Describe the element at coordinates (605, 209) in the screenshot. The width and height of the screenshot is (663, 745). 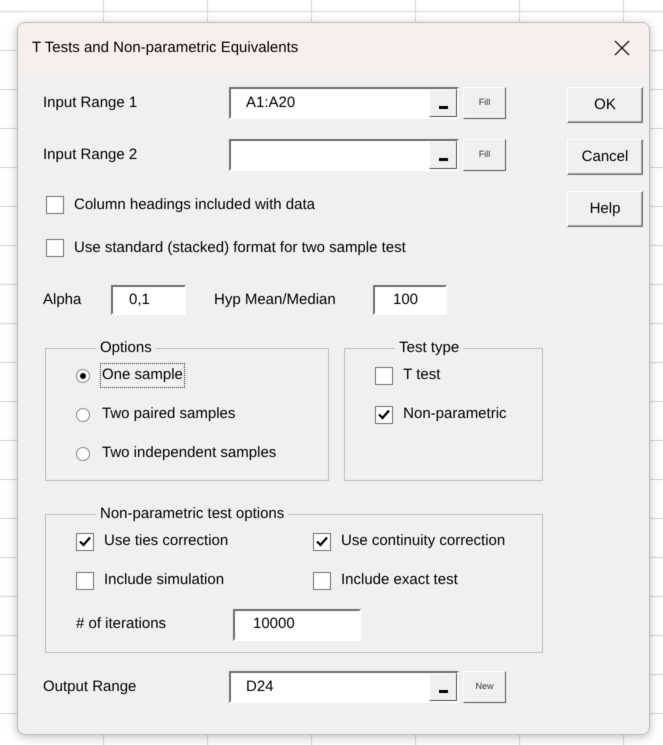
I see `dialog-button: Help` at that location.